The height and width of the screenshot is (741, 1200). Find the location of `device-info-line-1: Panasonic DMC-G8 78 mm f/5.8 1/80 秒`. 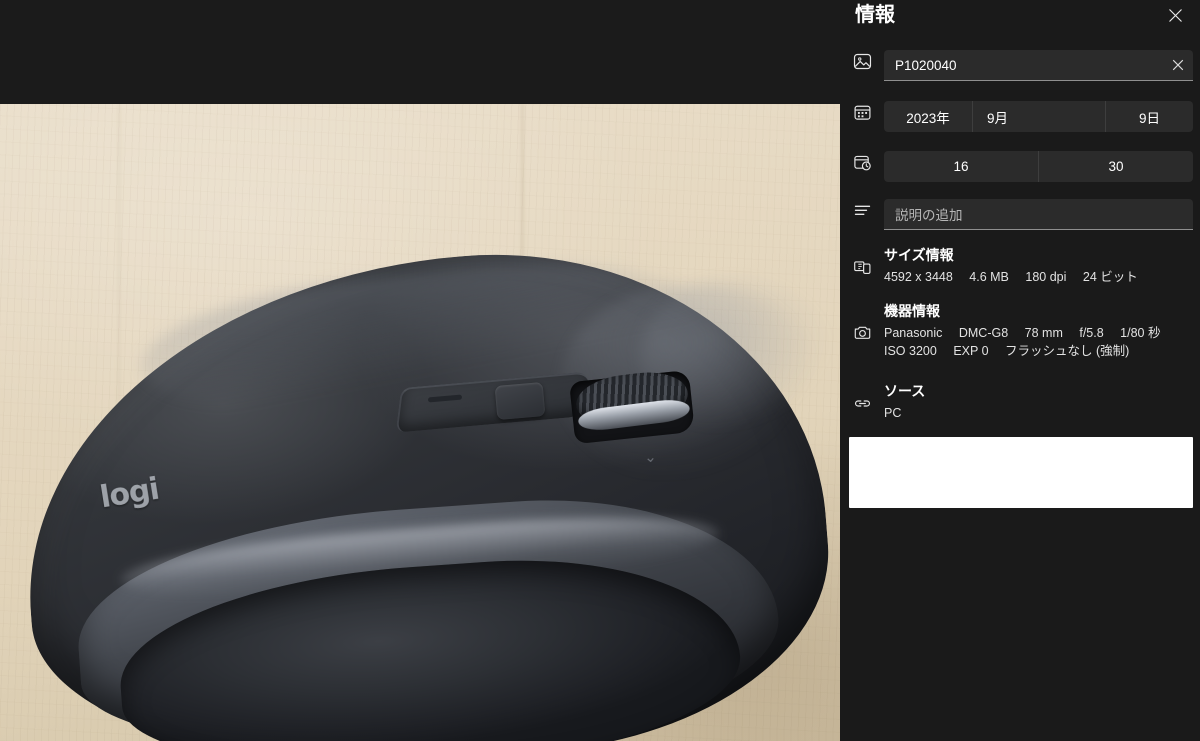

device-info-line-1: Panasonic DMC-G8 78 mm f/5.8 1/80 秒 is located at coordinates (1037, 333).